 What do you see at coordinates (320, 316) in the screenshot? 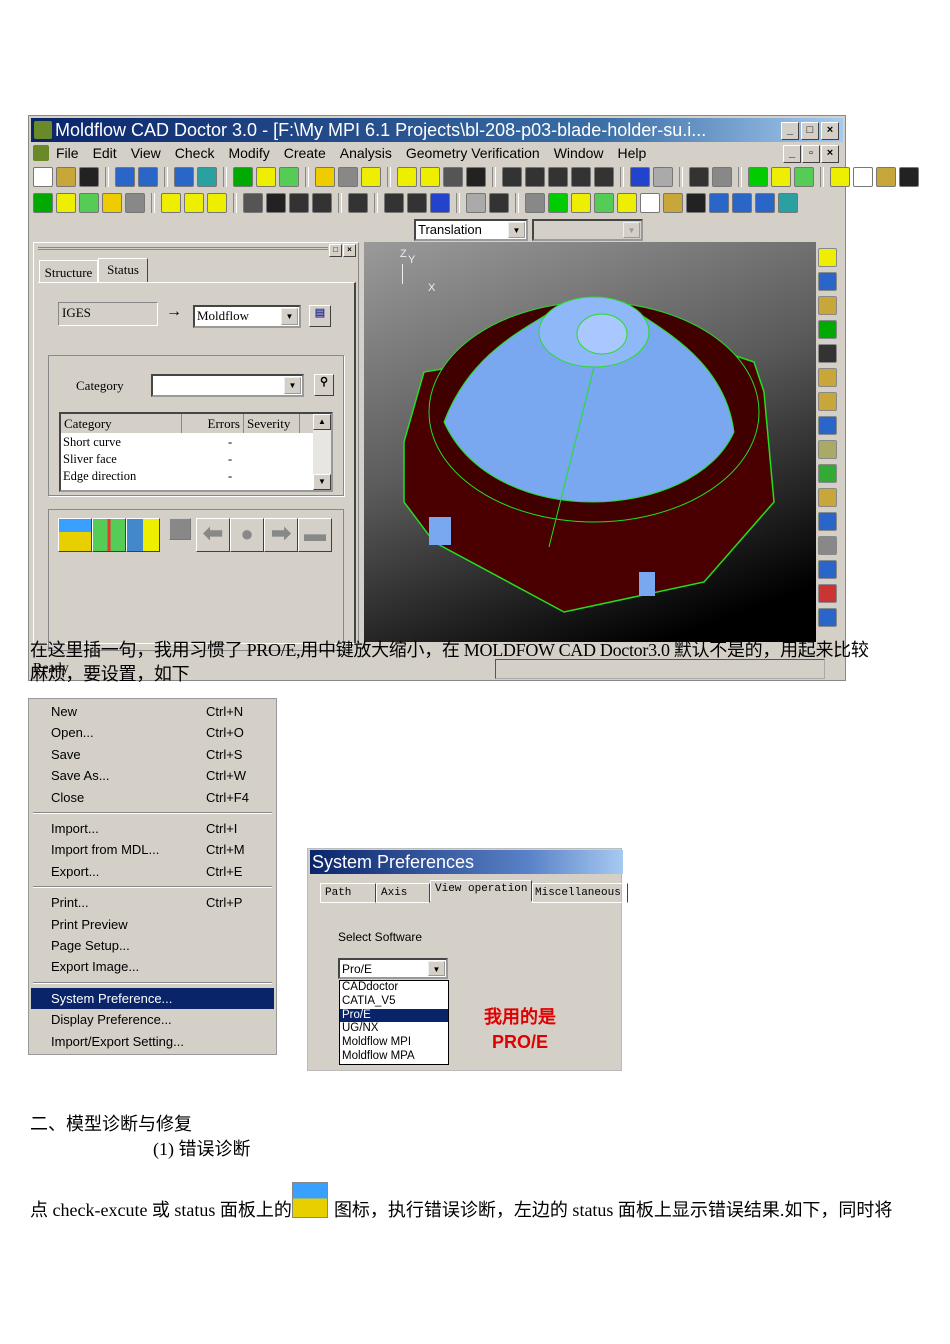
I see `report-button: ▤` at bounding box center [320, 316].